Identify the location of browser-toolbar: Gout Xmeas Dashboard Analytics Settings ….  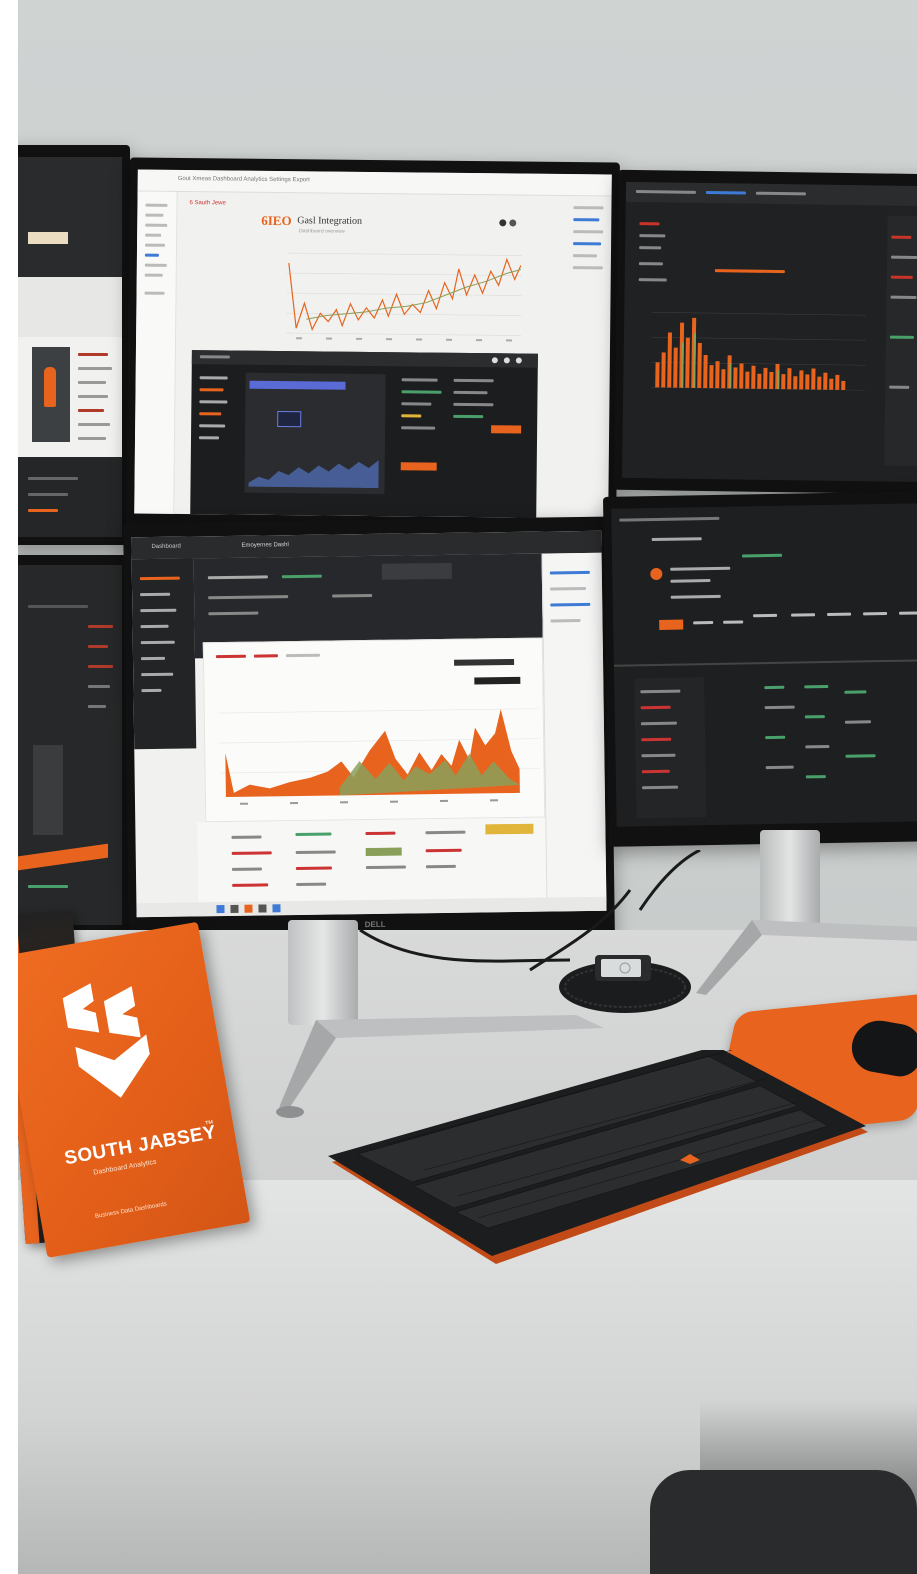
(374, 183).